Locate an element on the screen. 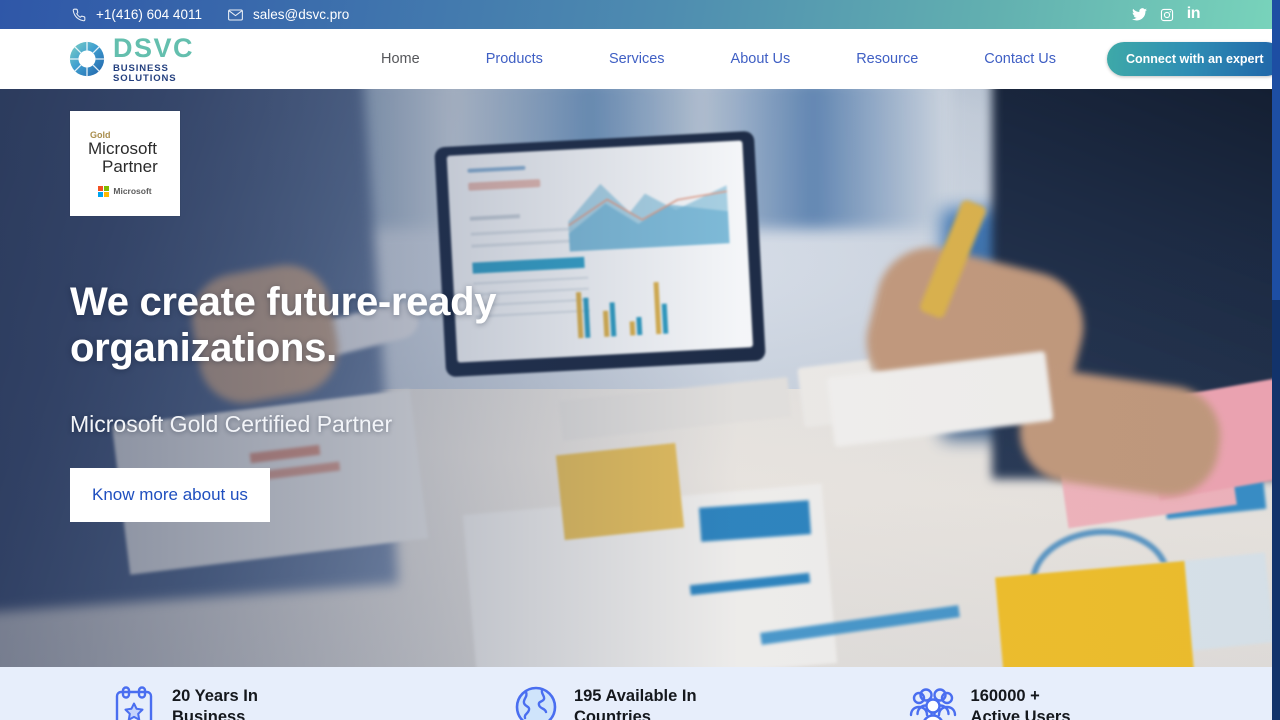 This screenshot has height=720, width=1280. globe-icon is located at coordinates (536, 702).